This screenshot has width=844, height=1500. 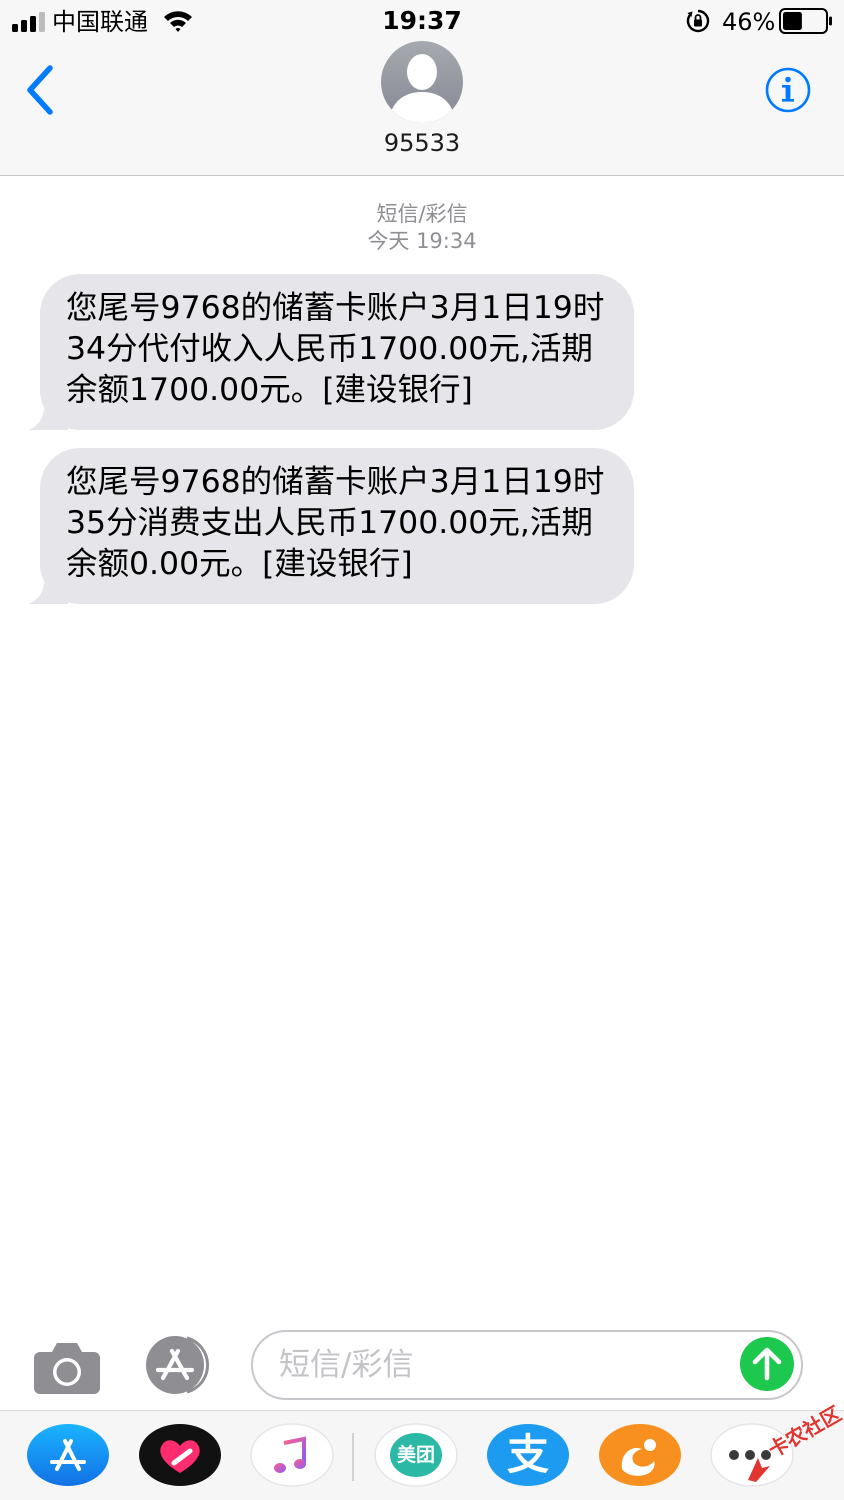 I want to click on rotation-lock-icon, so click(x=698, y=21).